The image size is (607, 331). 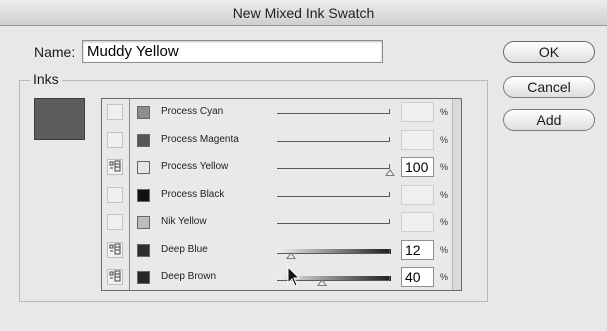 What do you see at coordinates (46, 79) in the screenshot?
I see `inks-label: Inks` at bounding box center [46, 79].